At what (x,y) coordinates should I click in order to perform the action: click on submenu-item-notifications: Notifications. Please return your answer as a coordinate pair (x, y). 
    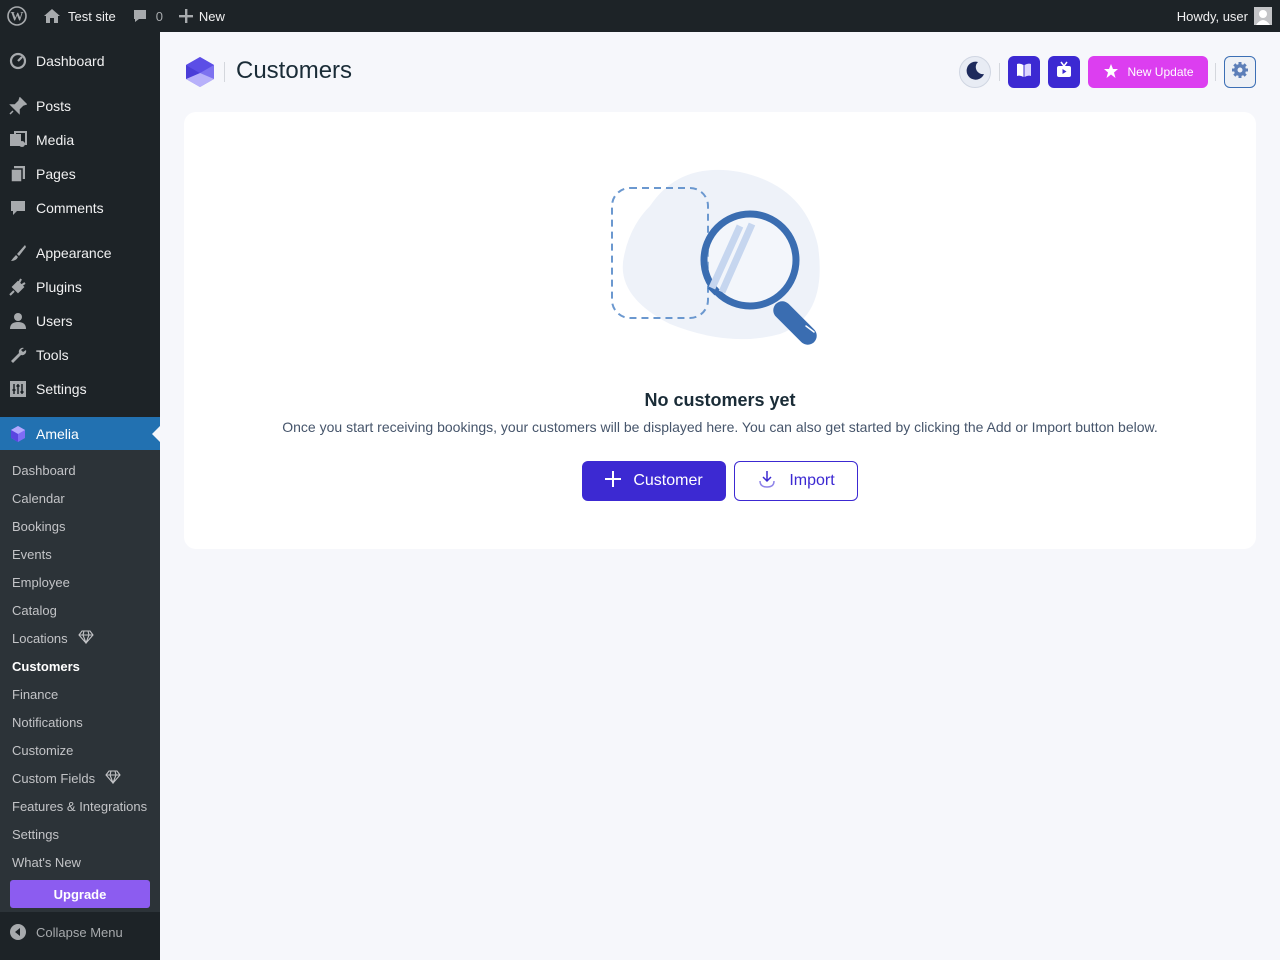
    Looking at the image, I should click on (47, 722).